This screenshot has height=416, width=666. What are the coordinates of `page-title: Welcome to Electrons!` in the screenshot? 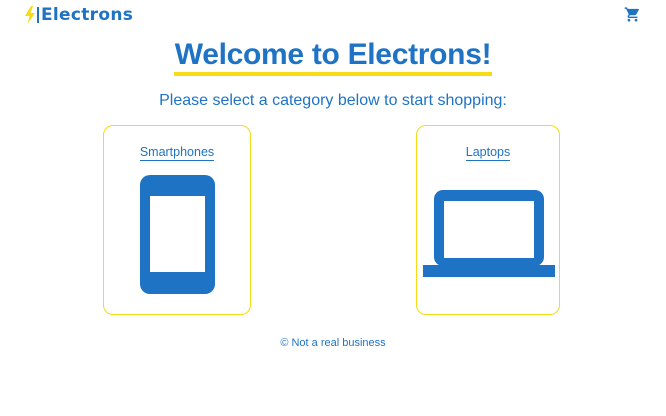 It's located at (333, 57).